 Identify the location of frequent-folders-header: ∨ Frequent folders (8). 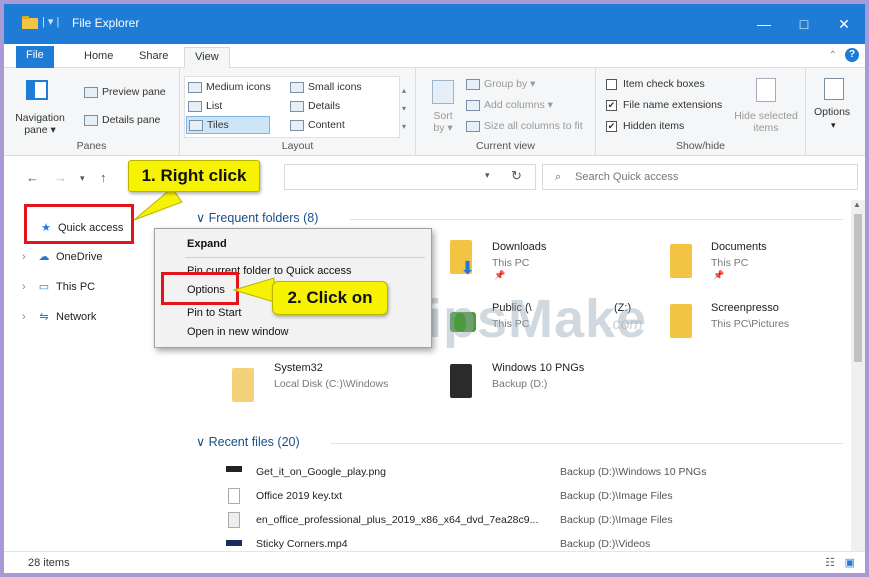
(257, 217).